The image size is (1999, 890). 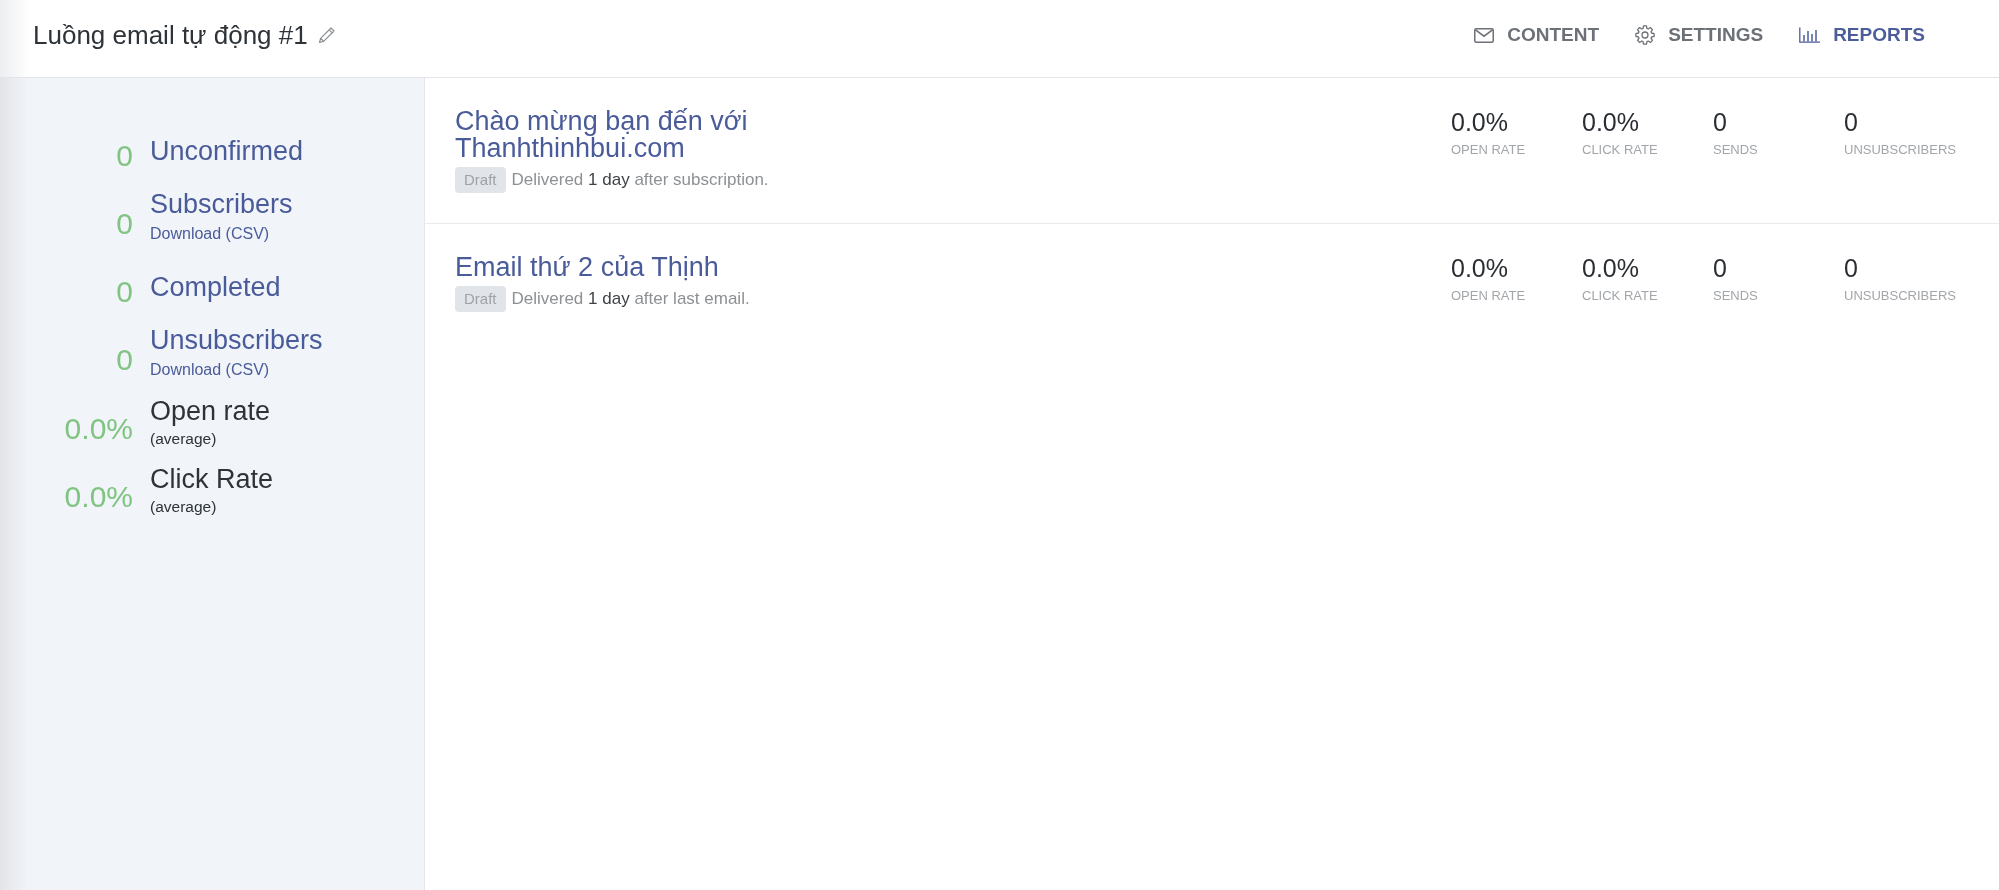 What do you see at coordinates (326, 35) in the screenshot?
I see `pencil-icon` at bounding box center [326, 35].